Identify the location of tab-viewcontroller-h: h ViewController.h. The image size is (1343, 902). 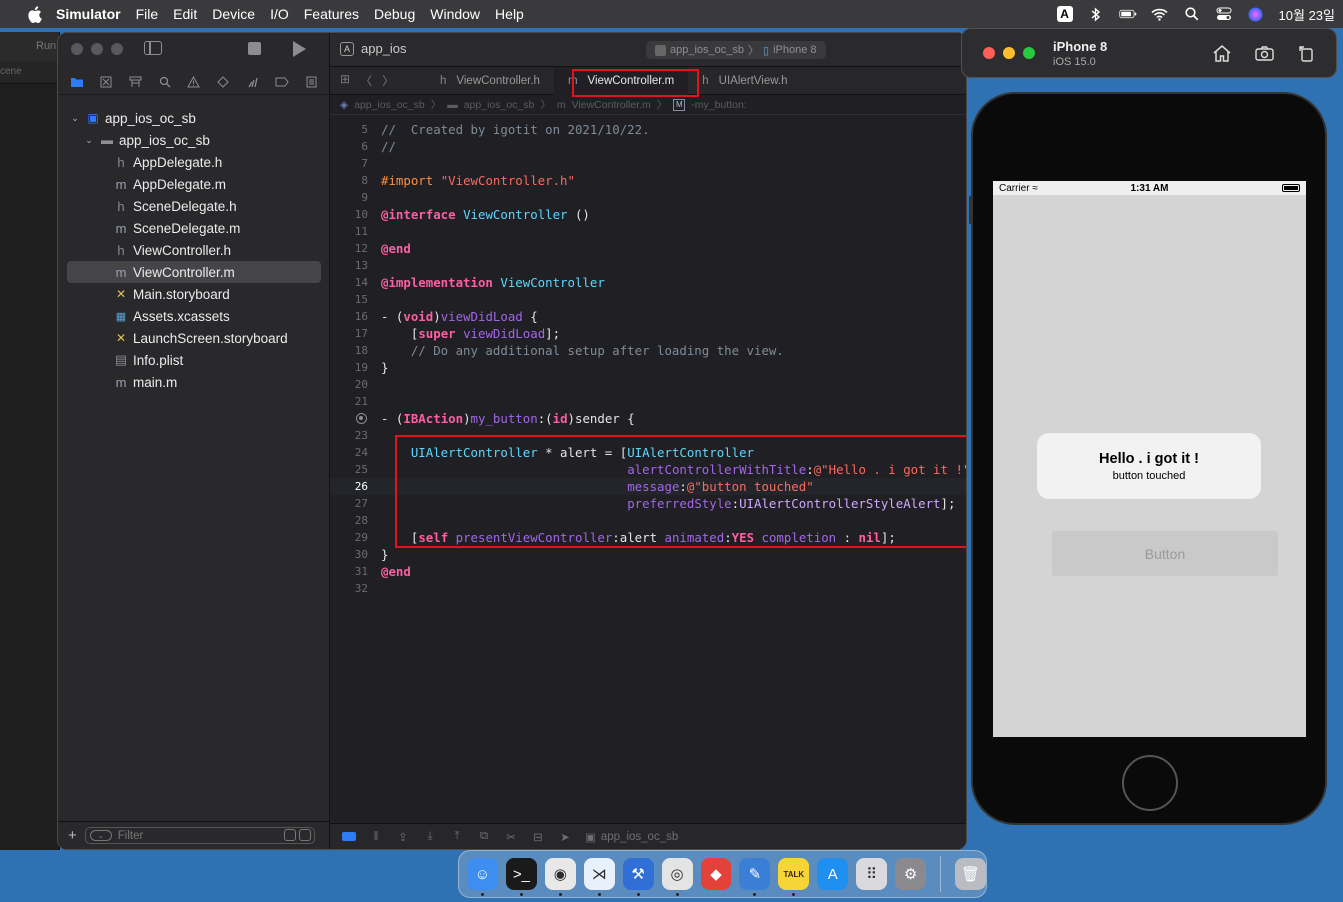
(490, 81).